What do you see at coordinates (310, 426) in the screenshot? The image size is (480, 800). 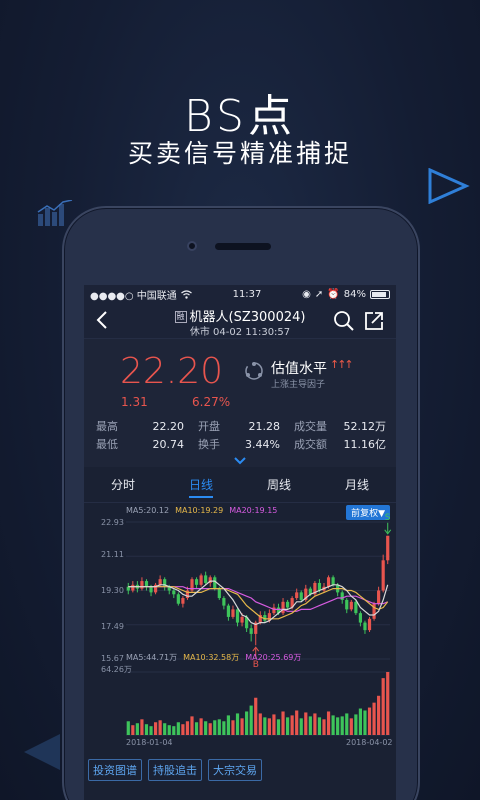 I see `stat-label-volume: 成交量` at bounding box center [310, 426].